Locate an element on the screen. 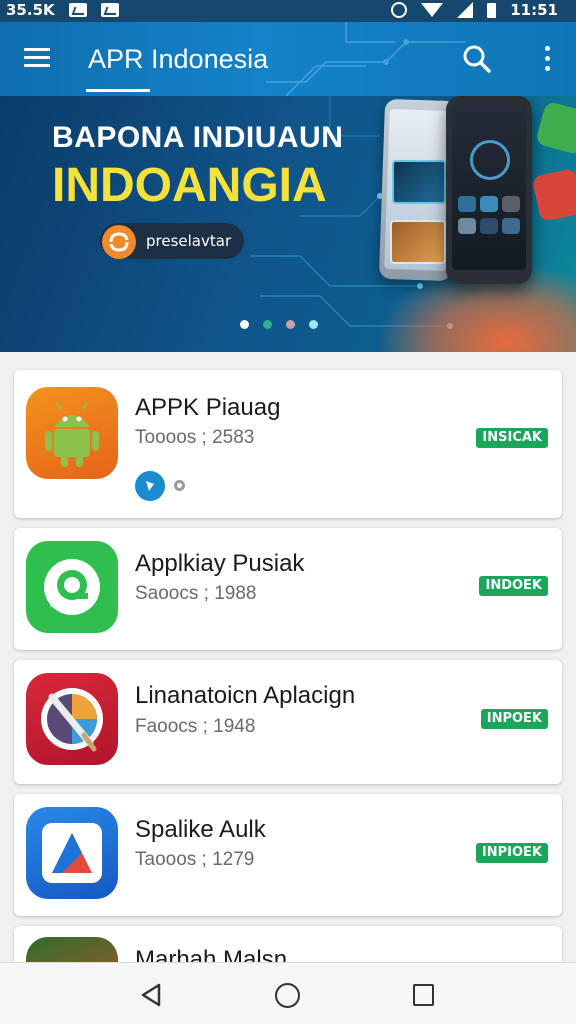 This screenshot has width=576, height=1024. system-nav-bar is located at coordinates (288, 993).